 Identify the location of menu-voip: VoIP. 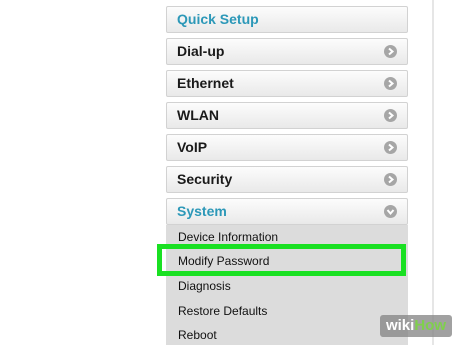
(287, 147).